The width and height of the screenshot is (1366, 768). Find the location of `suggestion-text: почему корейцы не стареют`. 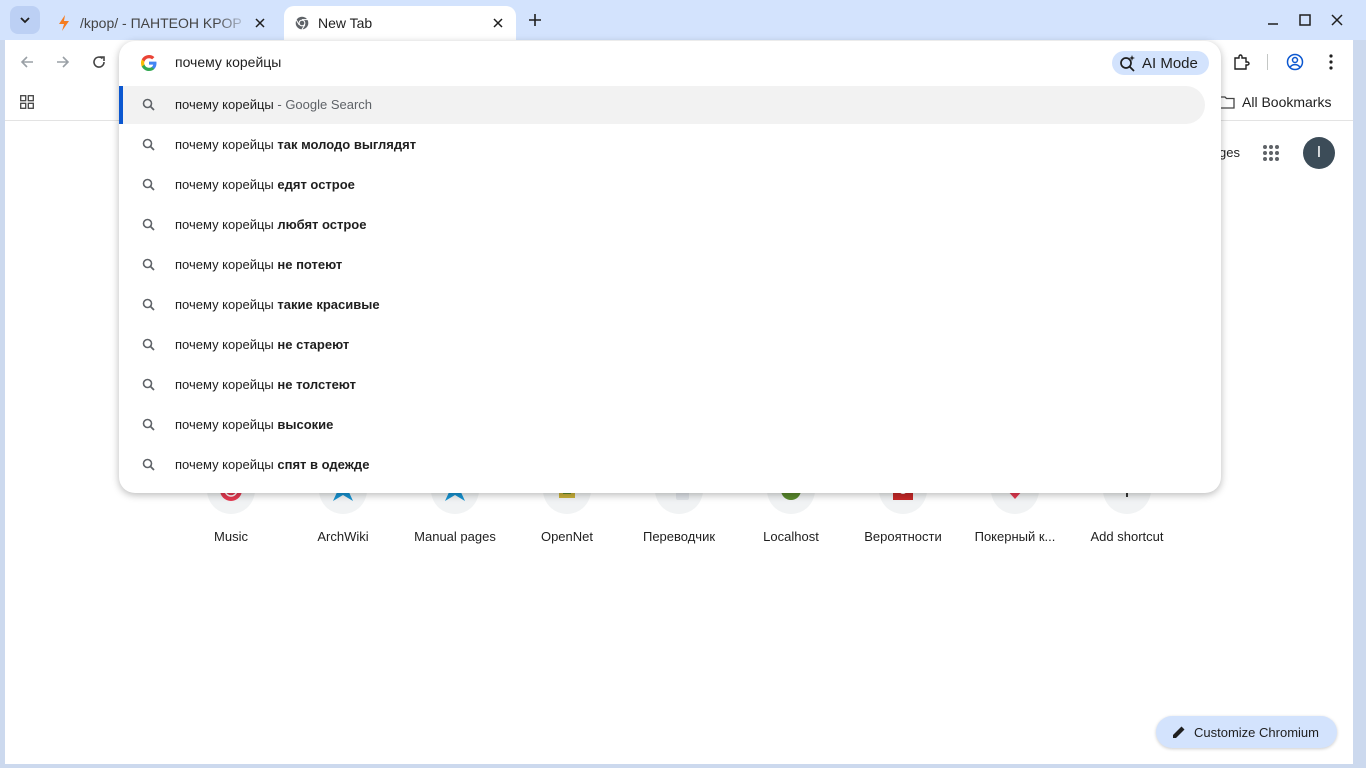

suggestion-text: почему корейцы не стареют is located at coordinates (262, 344).